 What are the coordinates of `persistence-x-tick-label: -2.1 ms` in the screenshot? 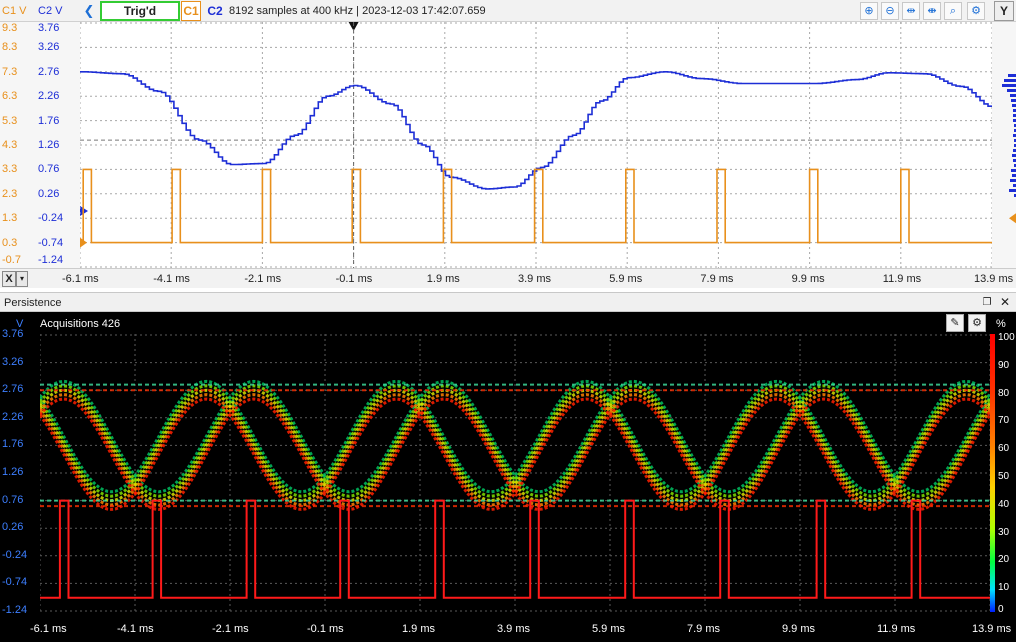 It's located at (230, 629).